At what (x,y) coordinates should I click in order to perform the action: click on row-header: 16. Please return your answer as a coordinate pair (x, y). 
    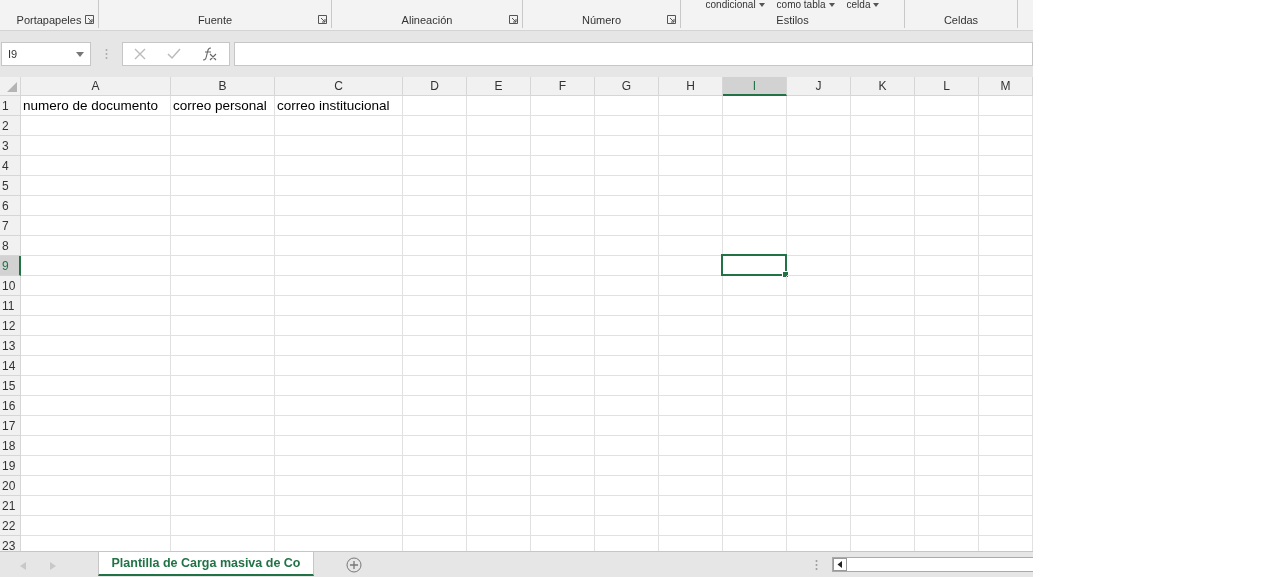
    Looking at the image, I should click on (10, 406).